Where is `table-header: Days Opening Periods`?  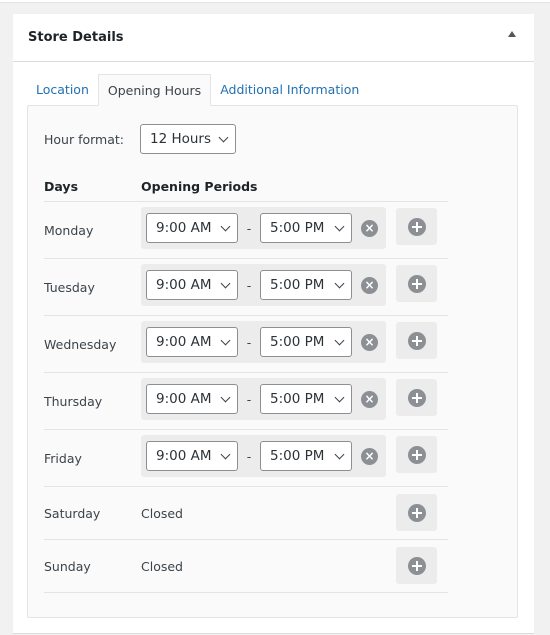 table-header: Days Opening Periods is located at coordinates (246, 187).